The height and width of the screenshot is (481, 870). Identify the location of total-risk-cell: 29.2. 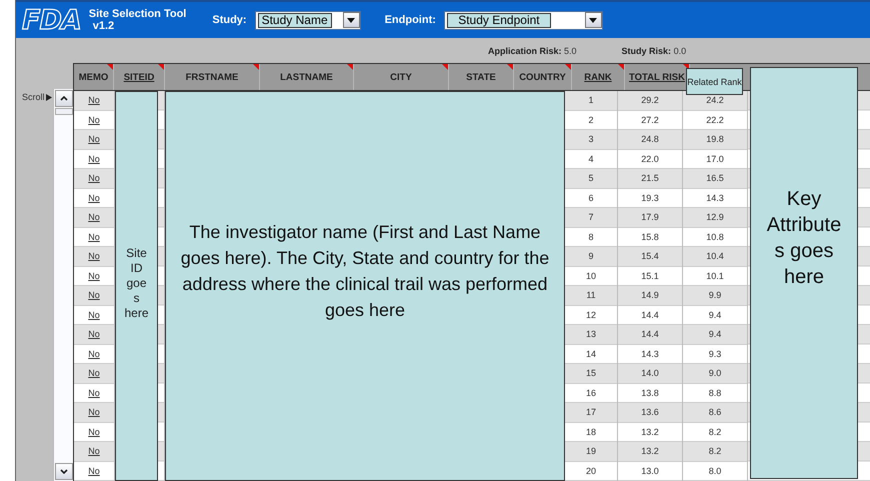
(650, 100).